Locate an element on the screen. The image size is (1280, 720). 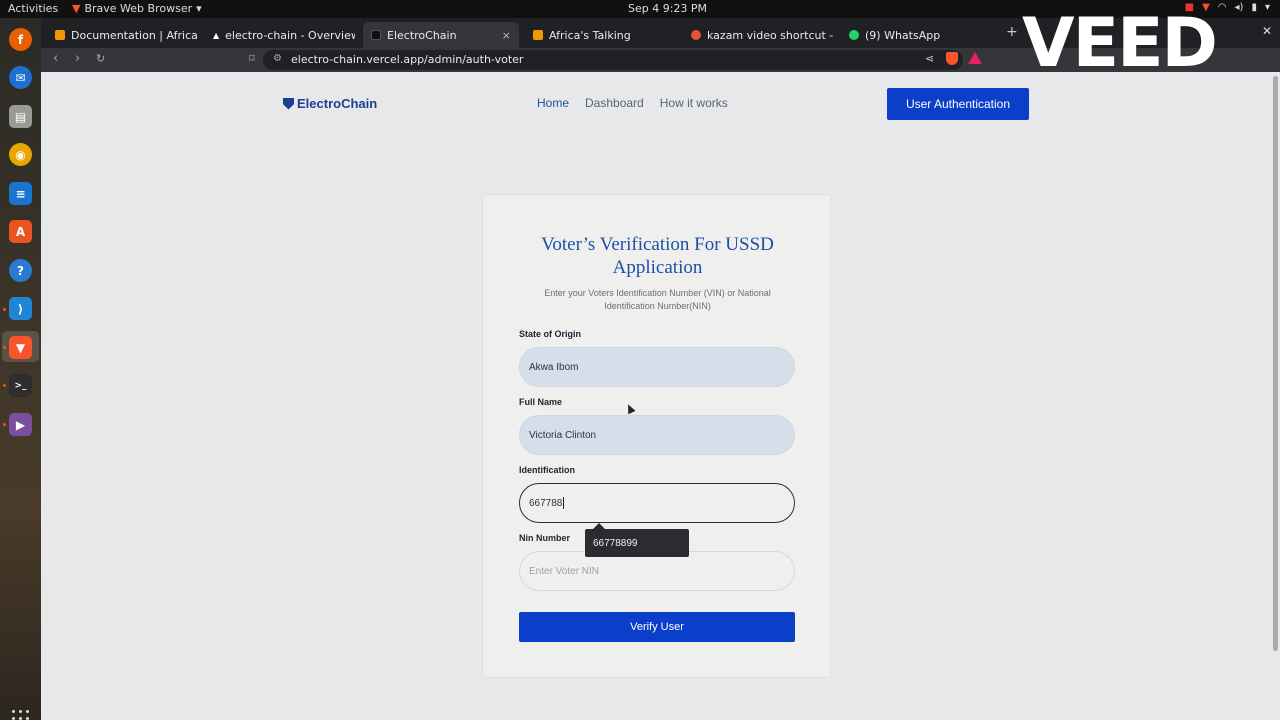
text-caret is located at coordinates (564, 503).